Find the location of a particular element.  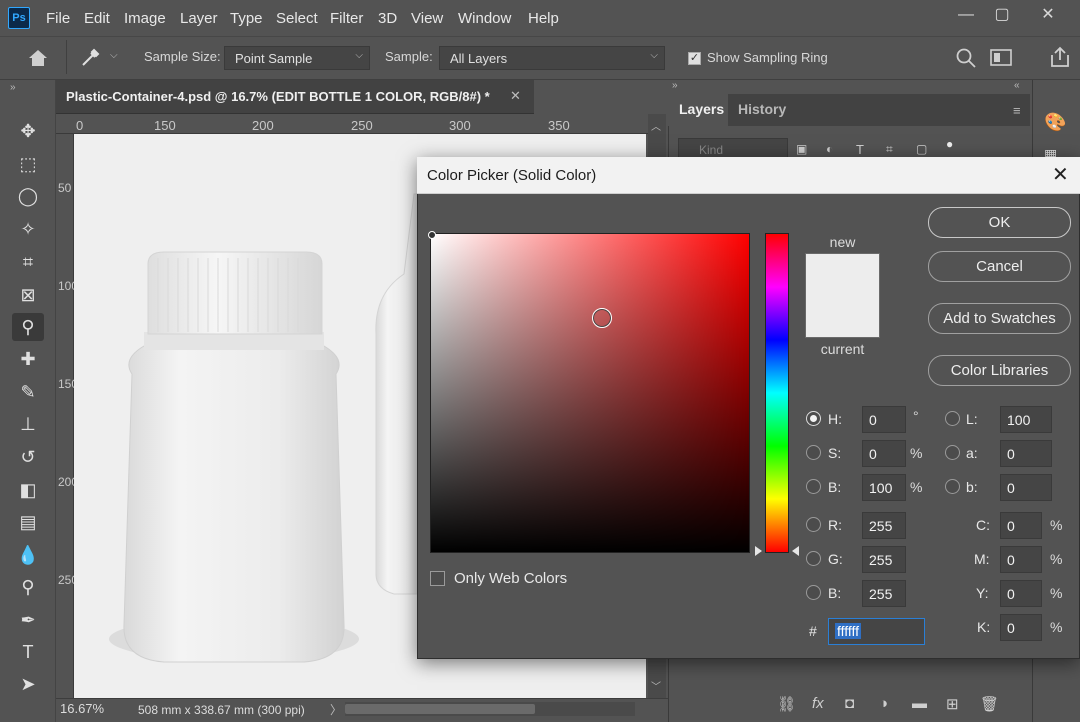

filter-type-icon: T is located at coordinates (860, 149).